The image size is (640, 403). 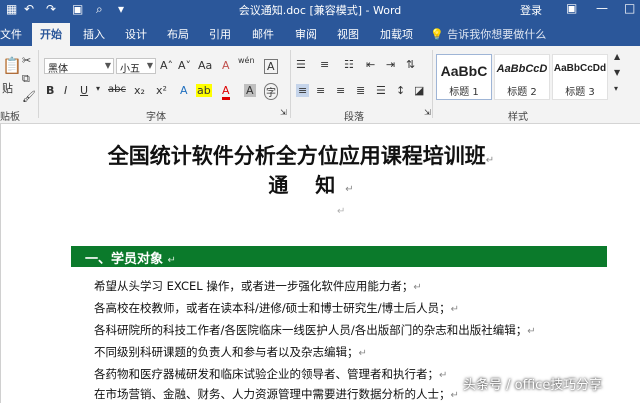 I want to click on body-text: 希望从头学习 EXCEL 操作，或者进一步强化软件应用能力者；, so click(x=254, y=286).